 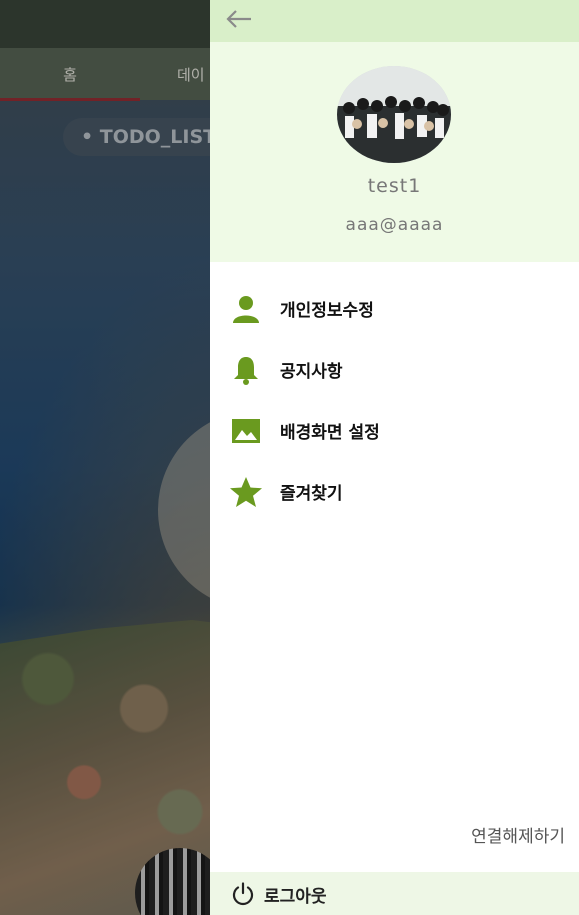 I want to click on menu-item-label: 개인정보수정, so click(x=327, y=311).